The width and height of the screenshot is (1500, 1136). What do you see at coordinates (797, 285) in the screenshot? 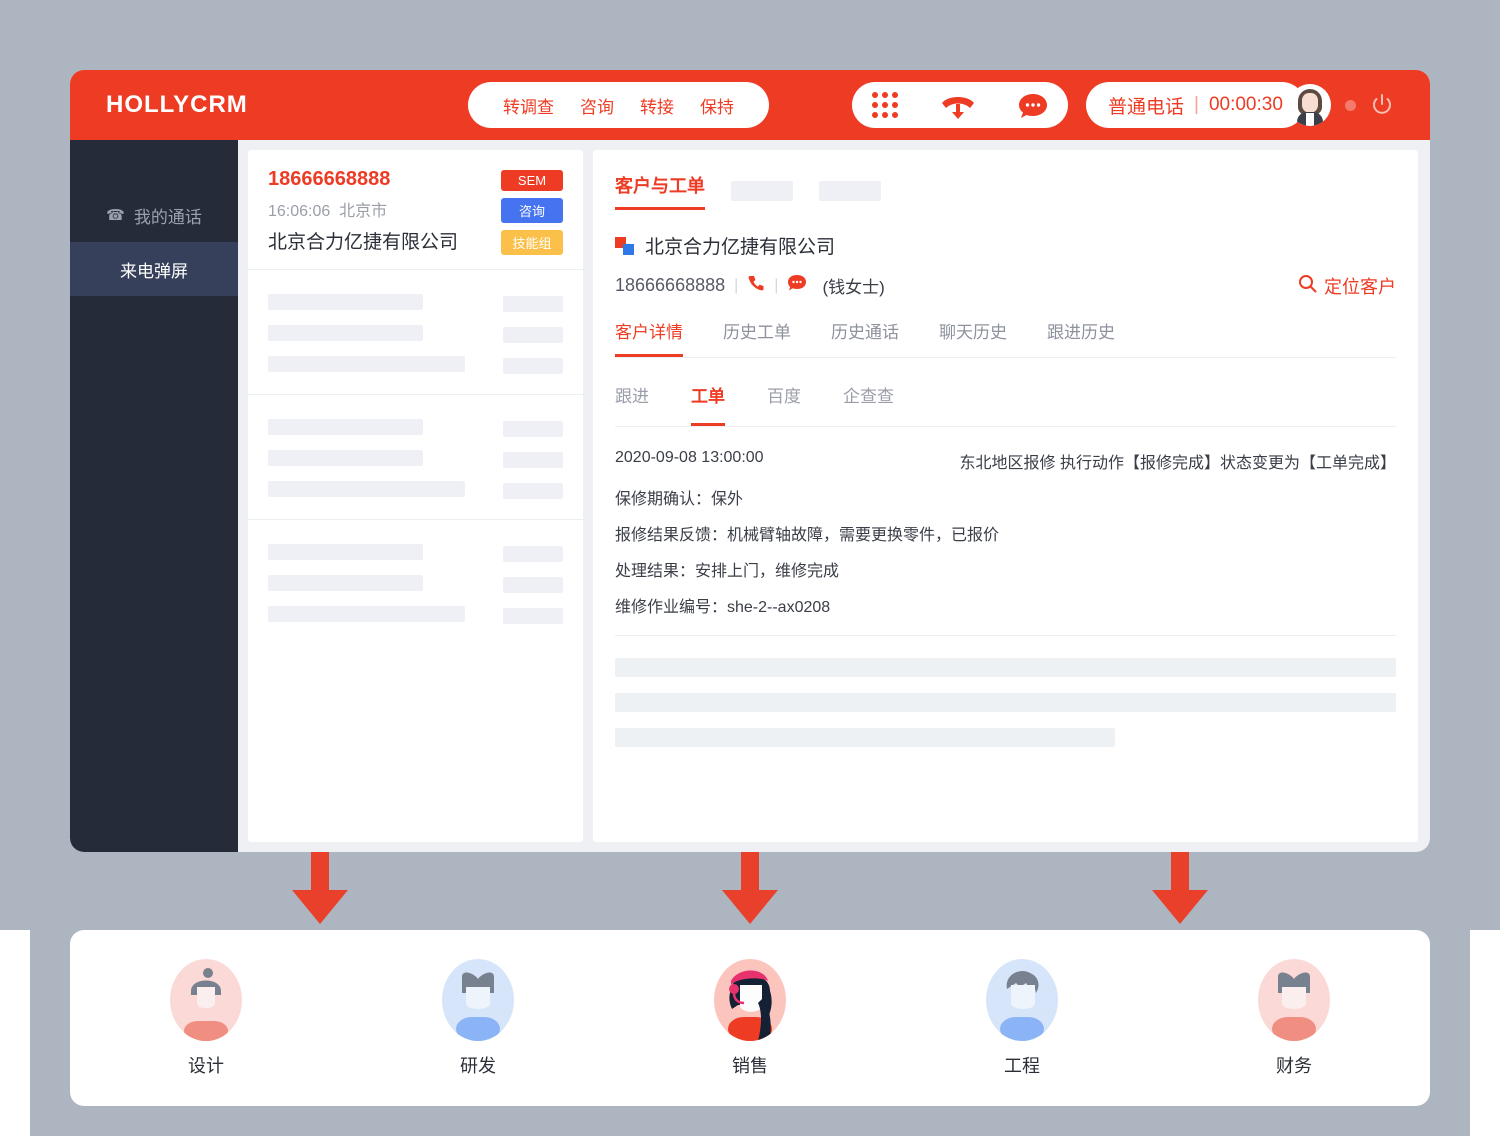
I see `chat-bubble-icon` at bounding box center [797, 285].